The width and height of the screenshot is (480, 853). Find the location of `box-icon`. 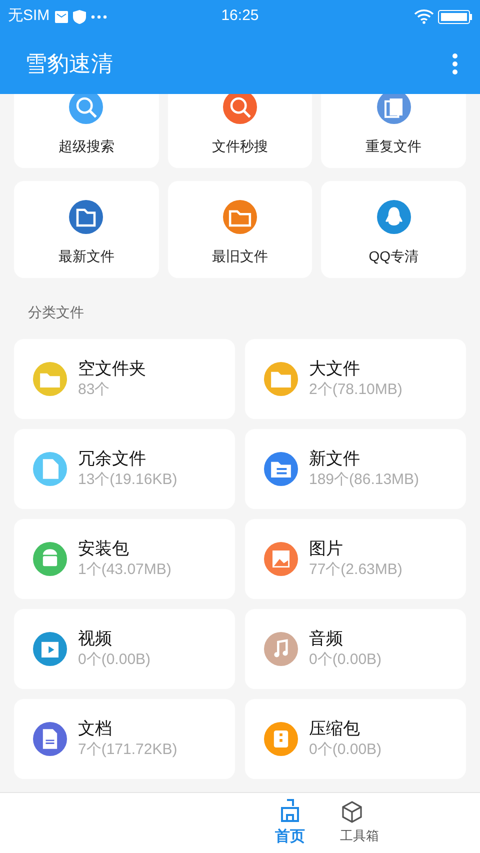

box-icon is located at coordinates (352, 812).